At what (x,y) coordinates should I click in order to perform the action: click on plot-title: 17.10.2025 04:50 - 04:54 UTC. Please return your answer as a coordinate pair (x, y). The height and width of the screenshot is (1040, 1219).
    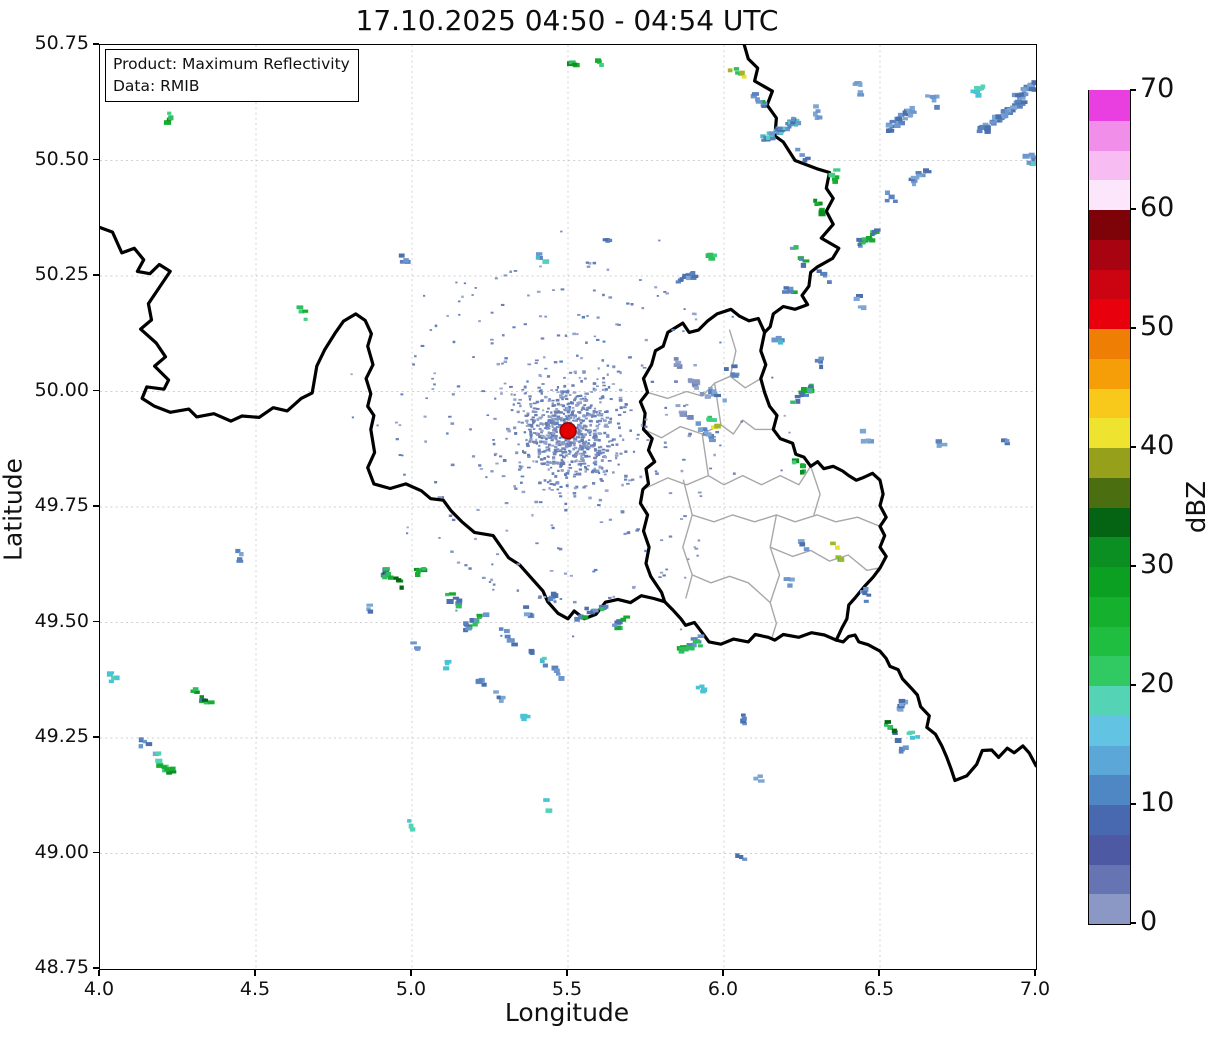
    Looking at the image, I should click on (567, 20).